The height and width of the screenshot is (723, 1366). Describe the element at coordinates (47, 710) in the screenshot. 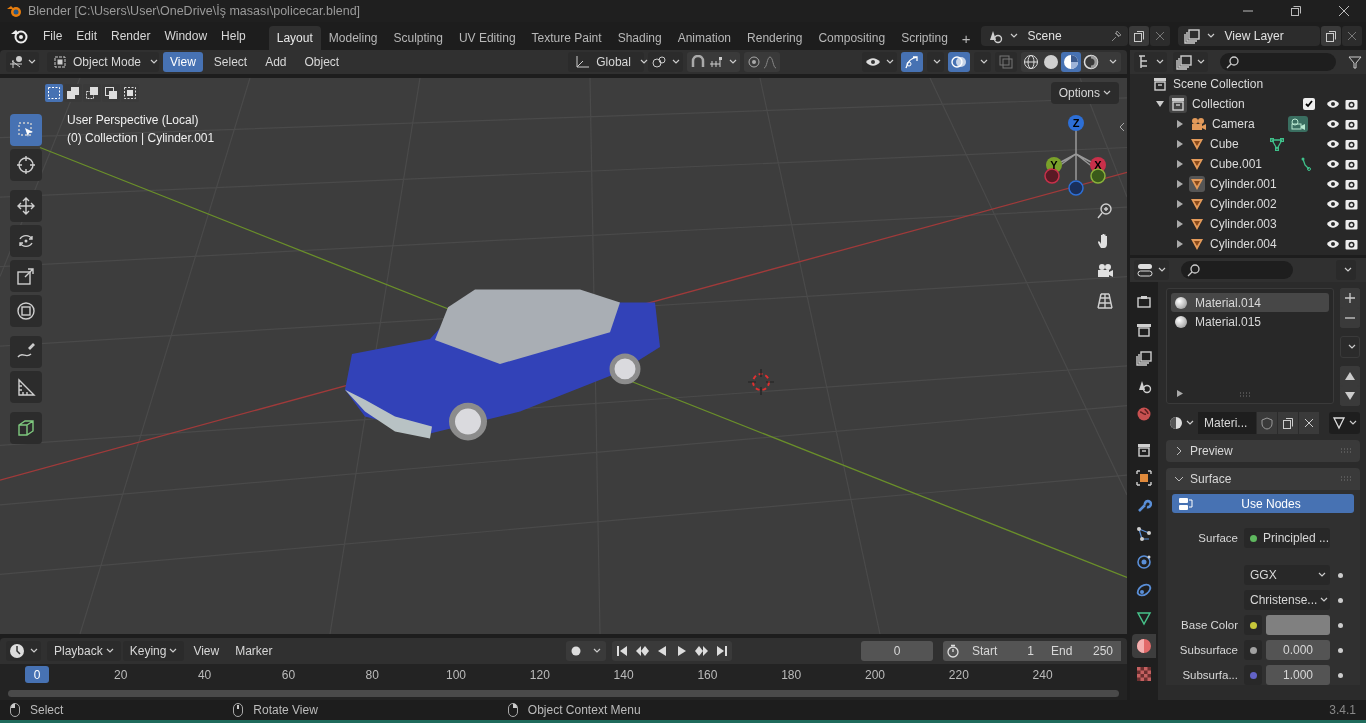

I see `status-hint: Select` at that location.